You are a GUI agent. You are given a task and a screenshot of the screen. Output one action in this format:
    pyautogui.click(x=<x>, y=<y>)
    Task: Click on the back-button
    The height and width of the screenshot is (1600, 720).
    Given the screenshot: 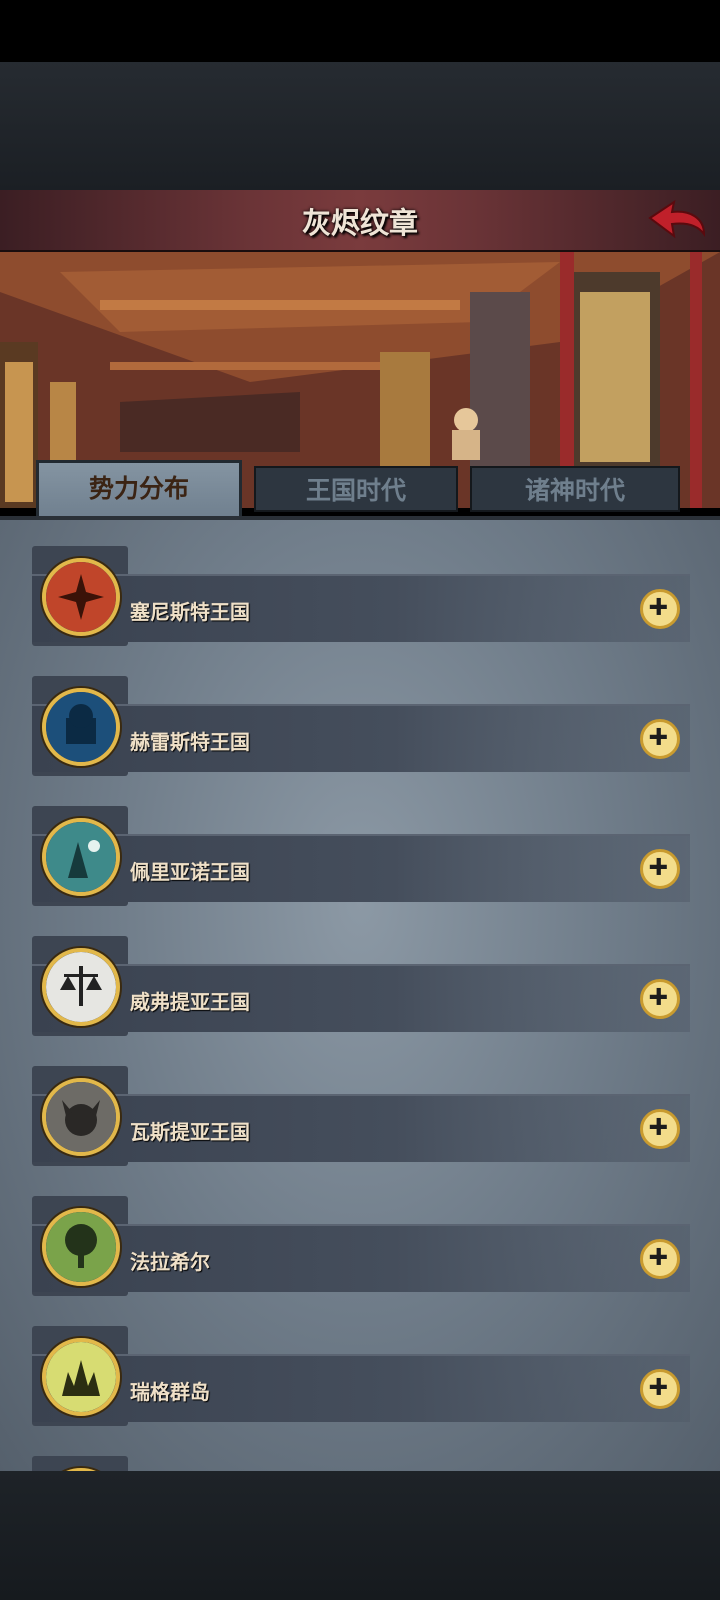 What is the action you would take?
    pyautogui.click(x=677, y=220)
    